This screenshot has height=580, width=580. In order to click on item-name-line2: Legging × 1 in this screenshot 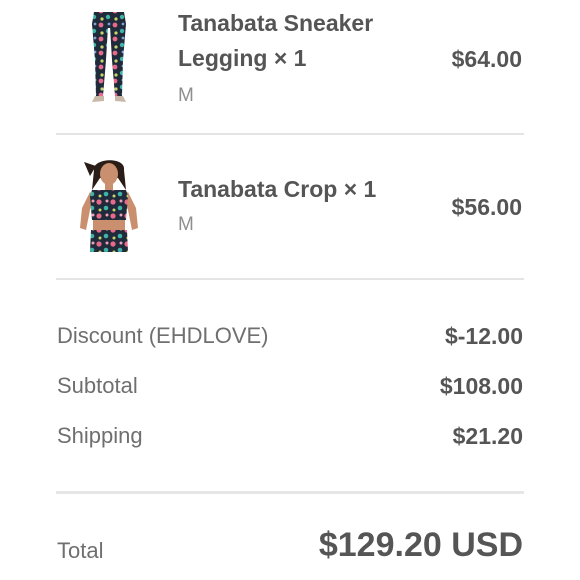, I will do `click(242, 58)`.